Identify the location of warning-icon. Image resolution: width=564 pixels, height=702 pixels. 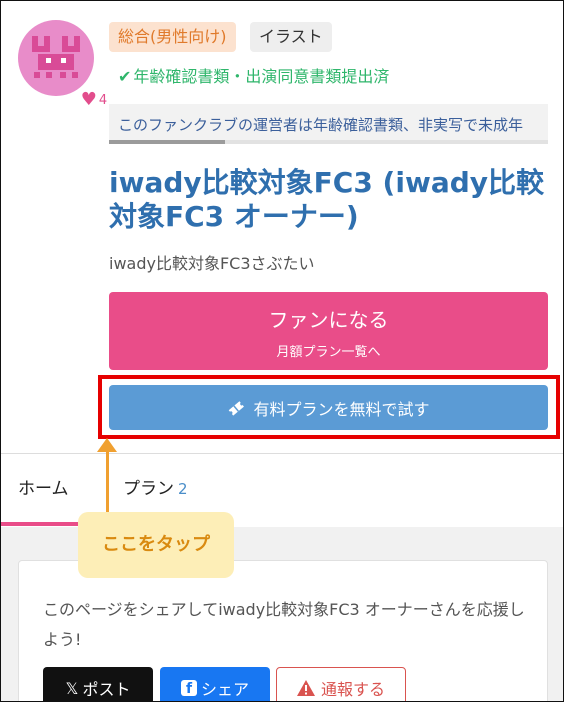
(305, 688).